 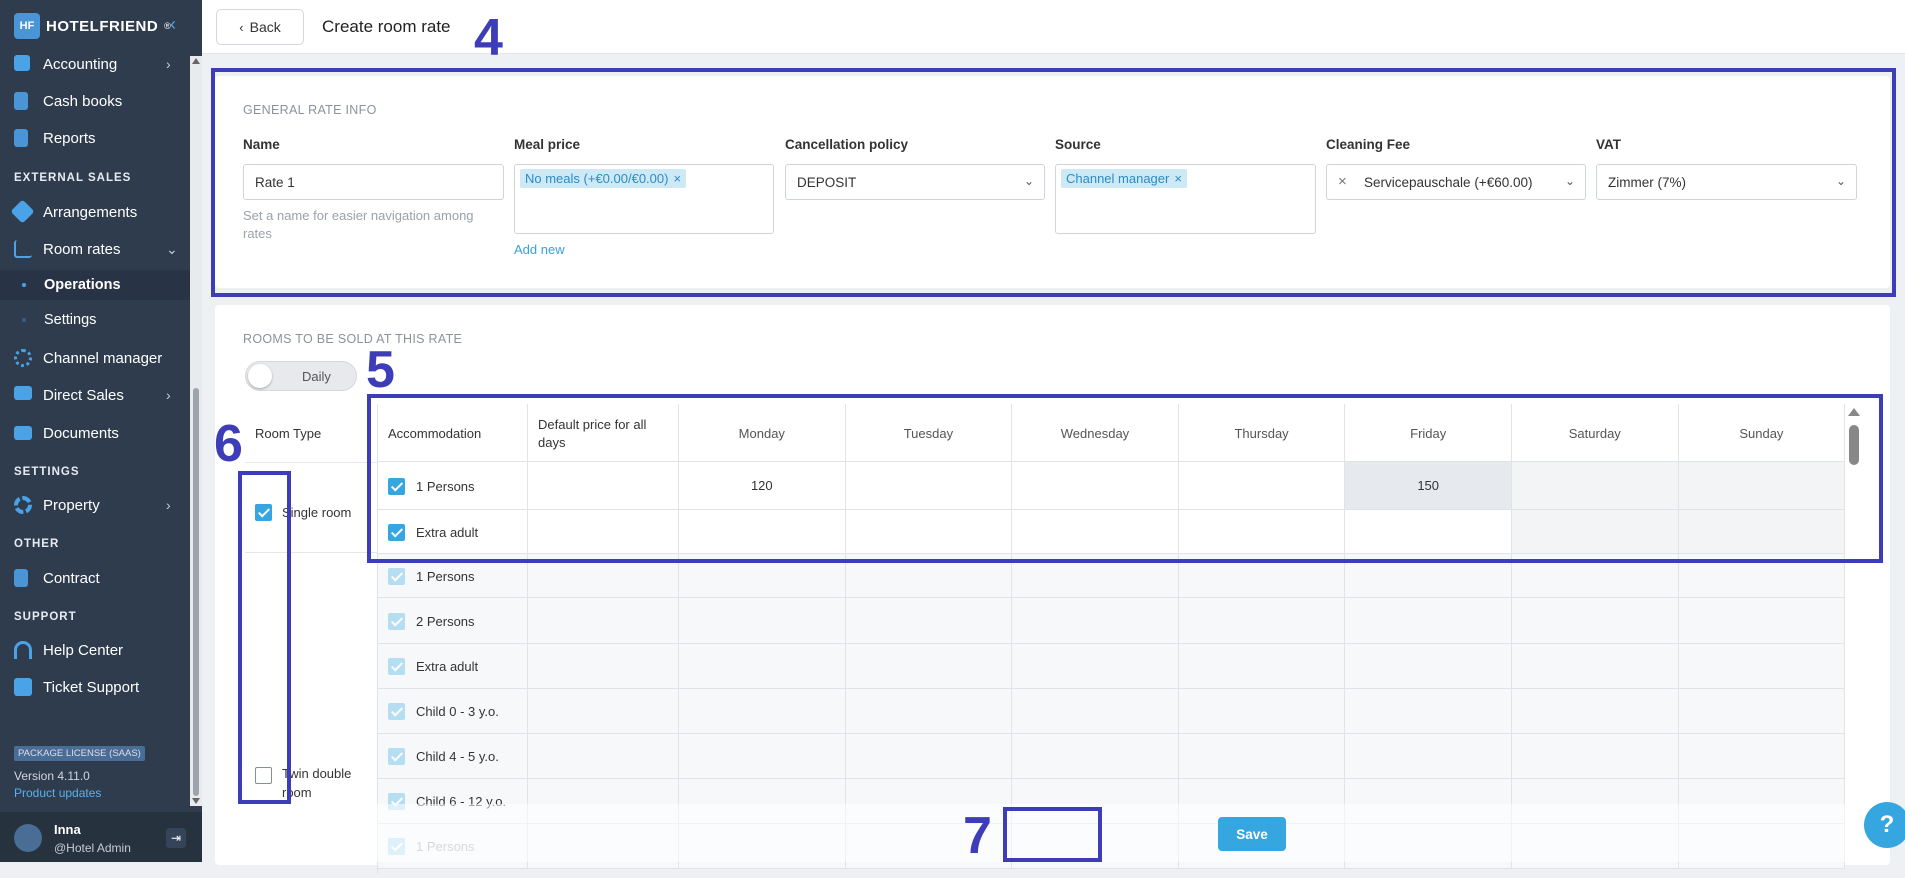 I want to click on sidebar-subitem-operations: Operations, so click(x=95, y=285).